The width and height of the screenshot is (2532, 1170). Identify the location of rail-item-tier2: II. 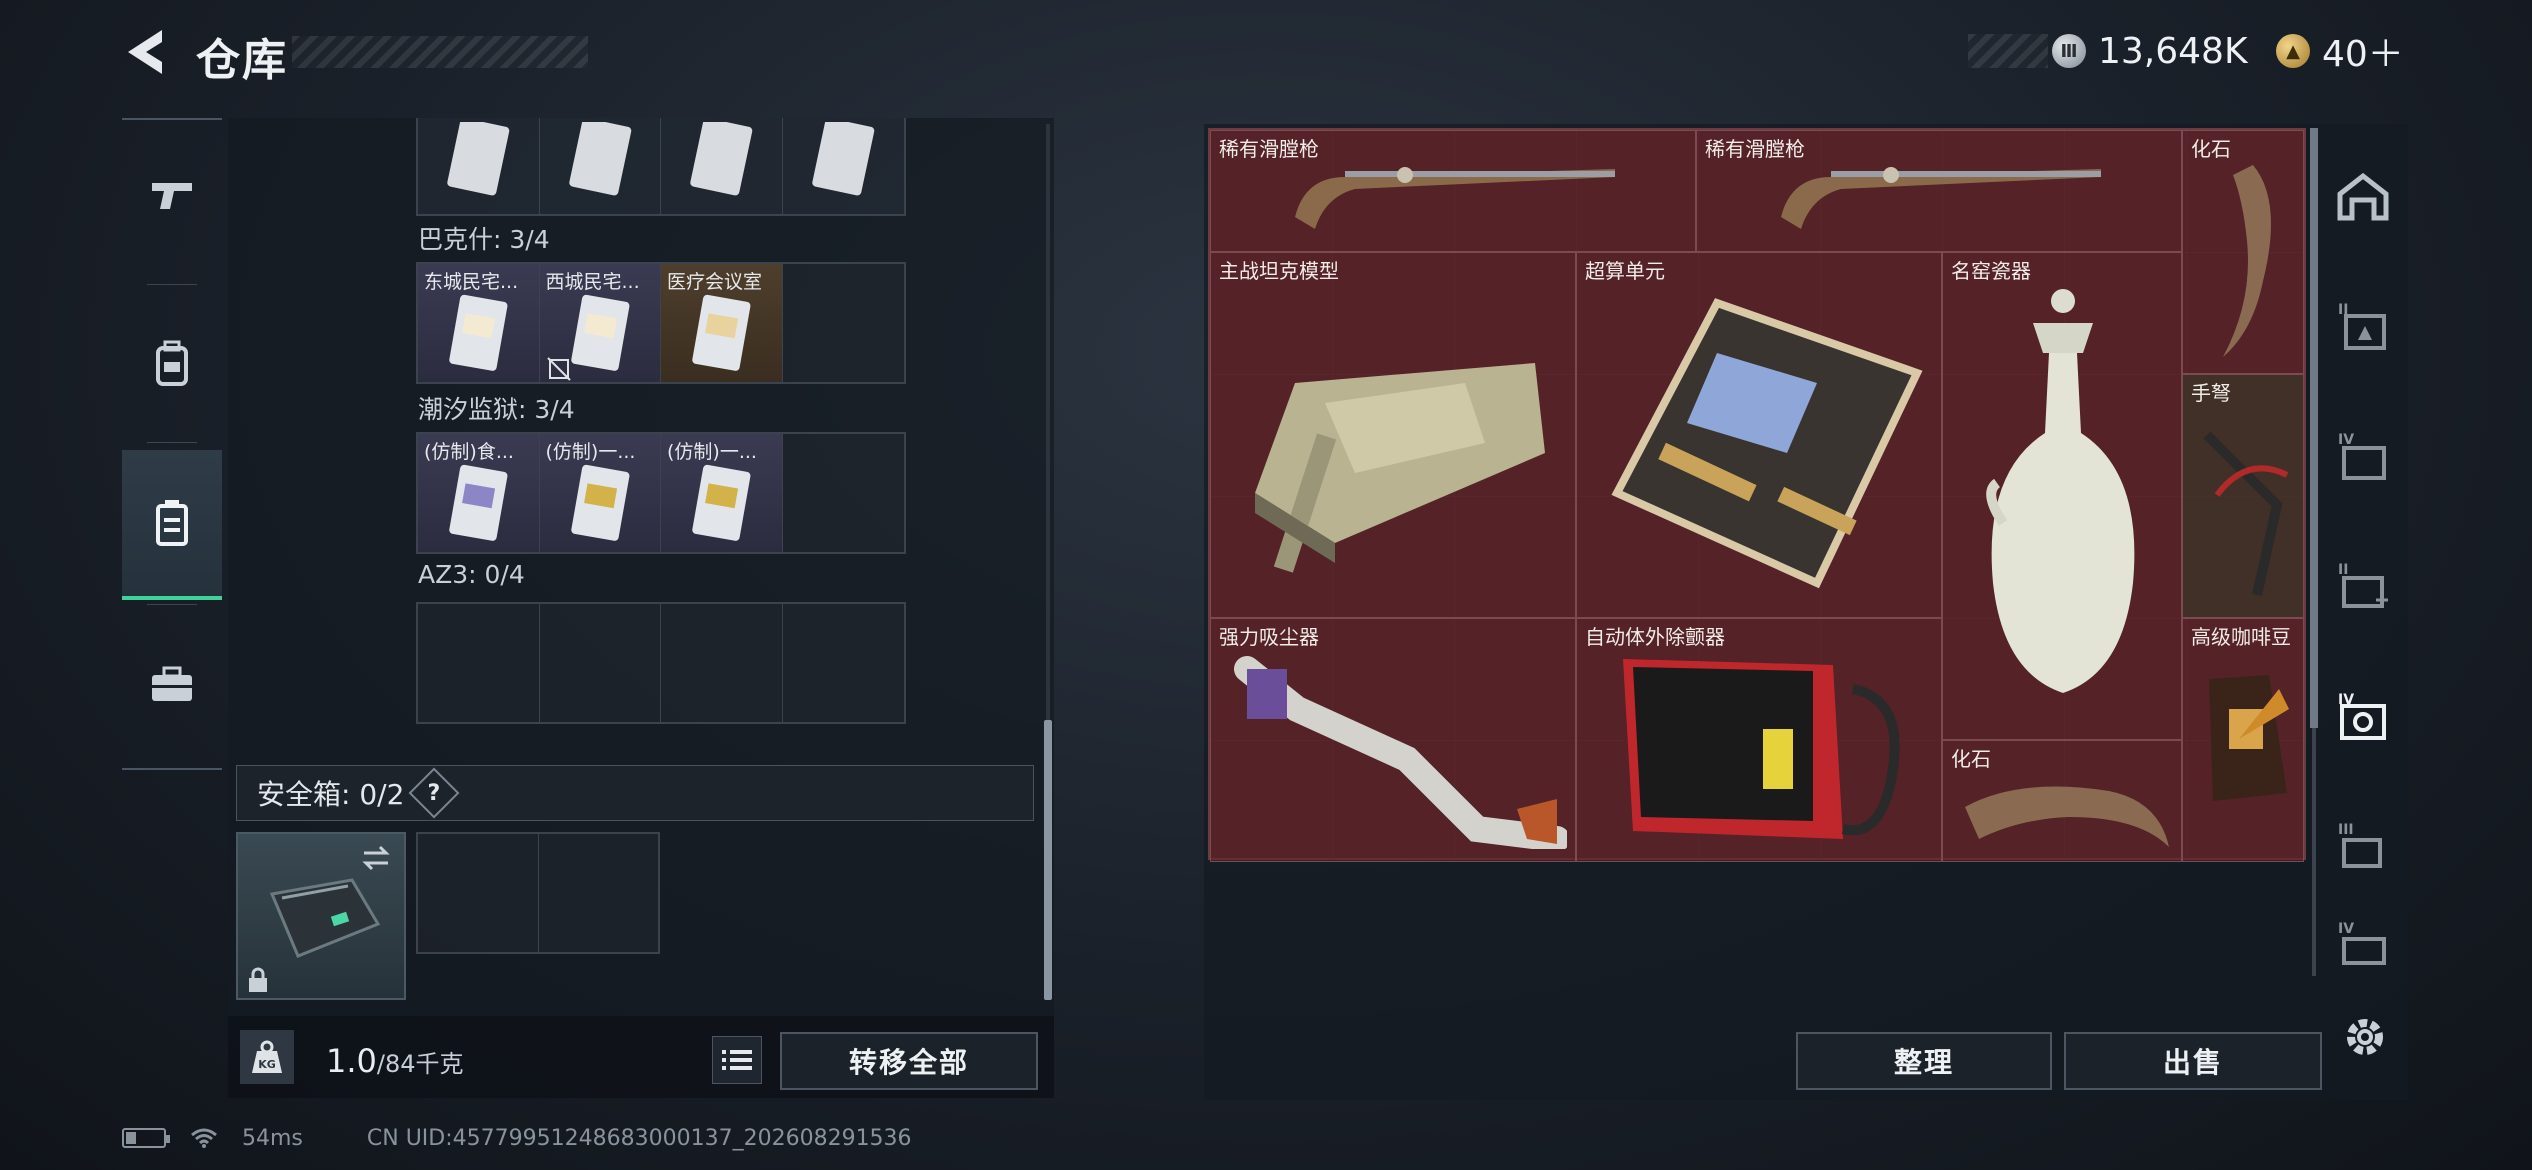
(2363, 327).